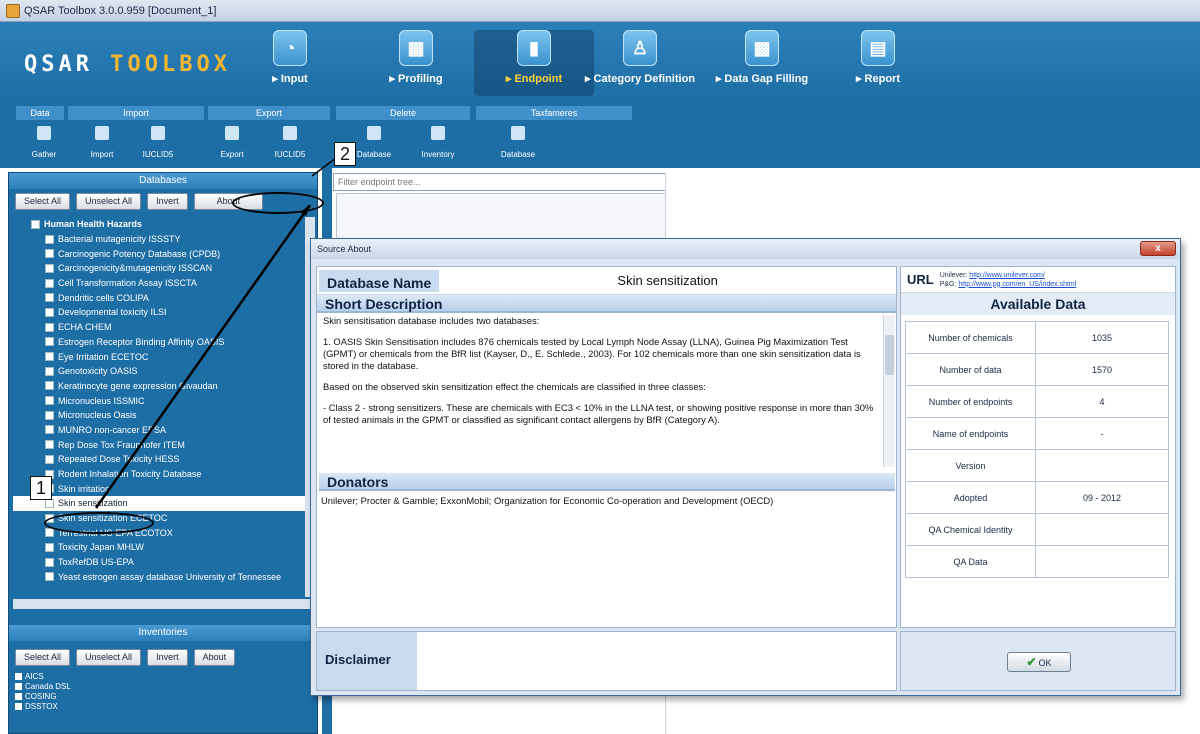 Image resolution: width=1200 pixels, height=734 pixels. I want to click on unilever-link: http://www.unilever.com/, so click(1006, 275).